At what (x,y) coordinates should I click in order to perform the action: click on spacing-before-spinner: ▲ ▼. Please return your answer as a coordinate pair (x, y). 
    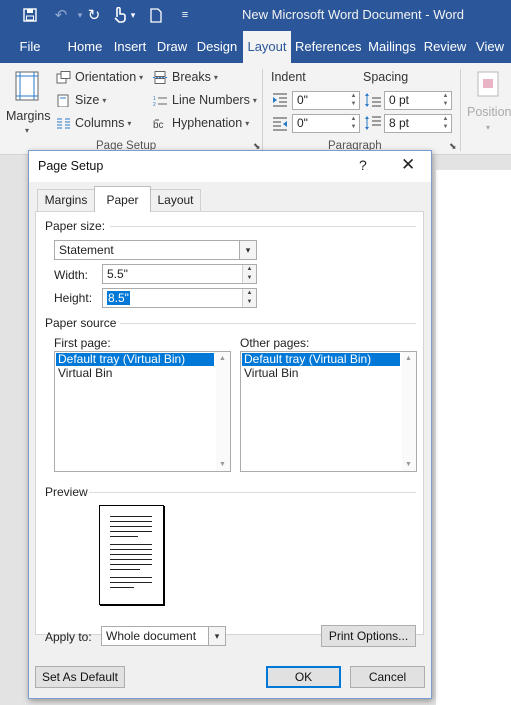
    Looking at the image, I should click on (445, 100).